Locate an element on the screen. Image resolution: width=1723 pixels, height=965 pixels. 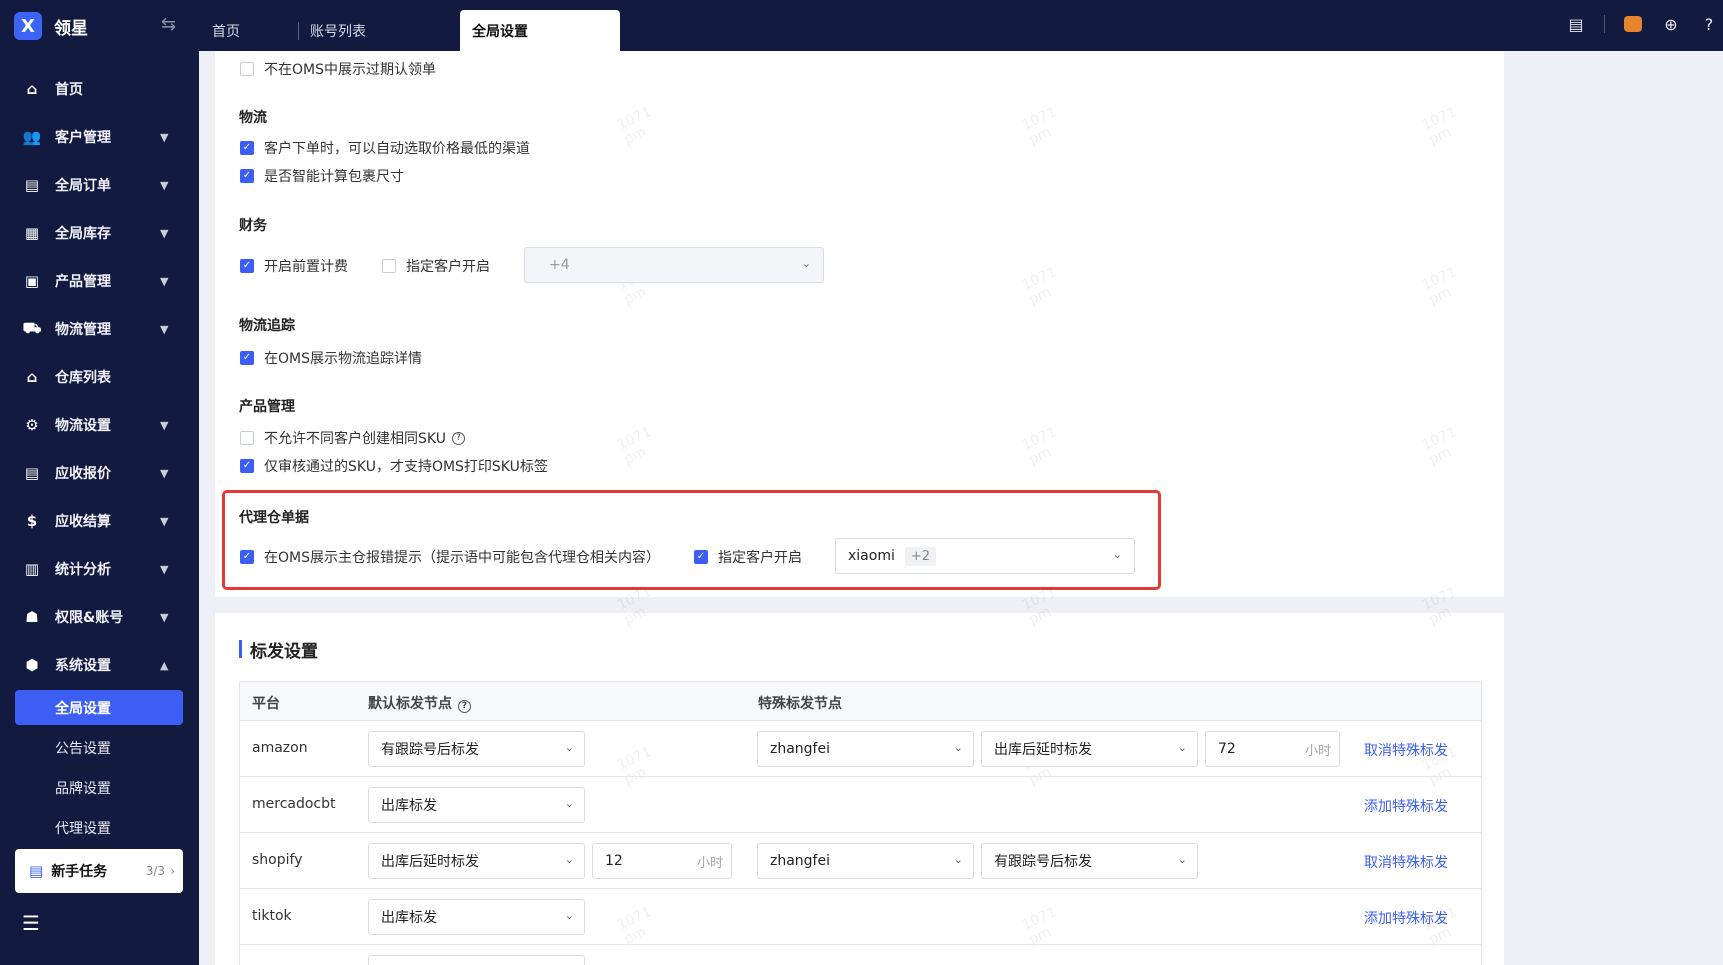
platform-name: amazon is located at coordinates (280, 748).